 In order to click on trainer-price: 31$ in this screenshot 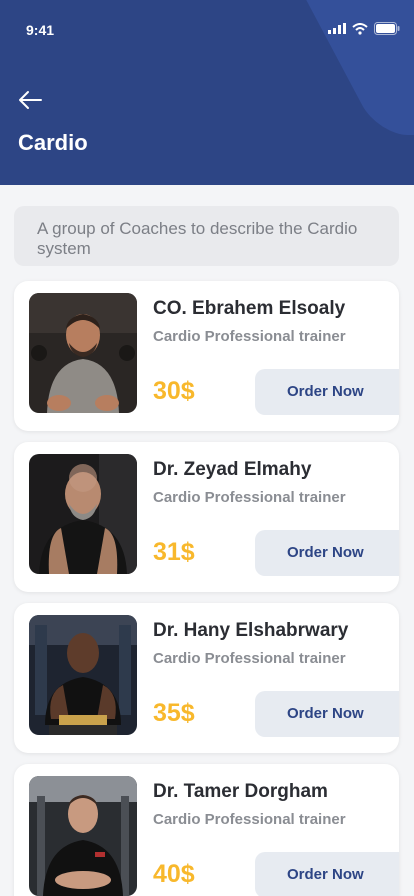, I will do `click(174, 552)`.